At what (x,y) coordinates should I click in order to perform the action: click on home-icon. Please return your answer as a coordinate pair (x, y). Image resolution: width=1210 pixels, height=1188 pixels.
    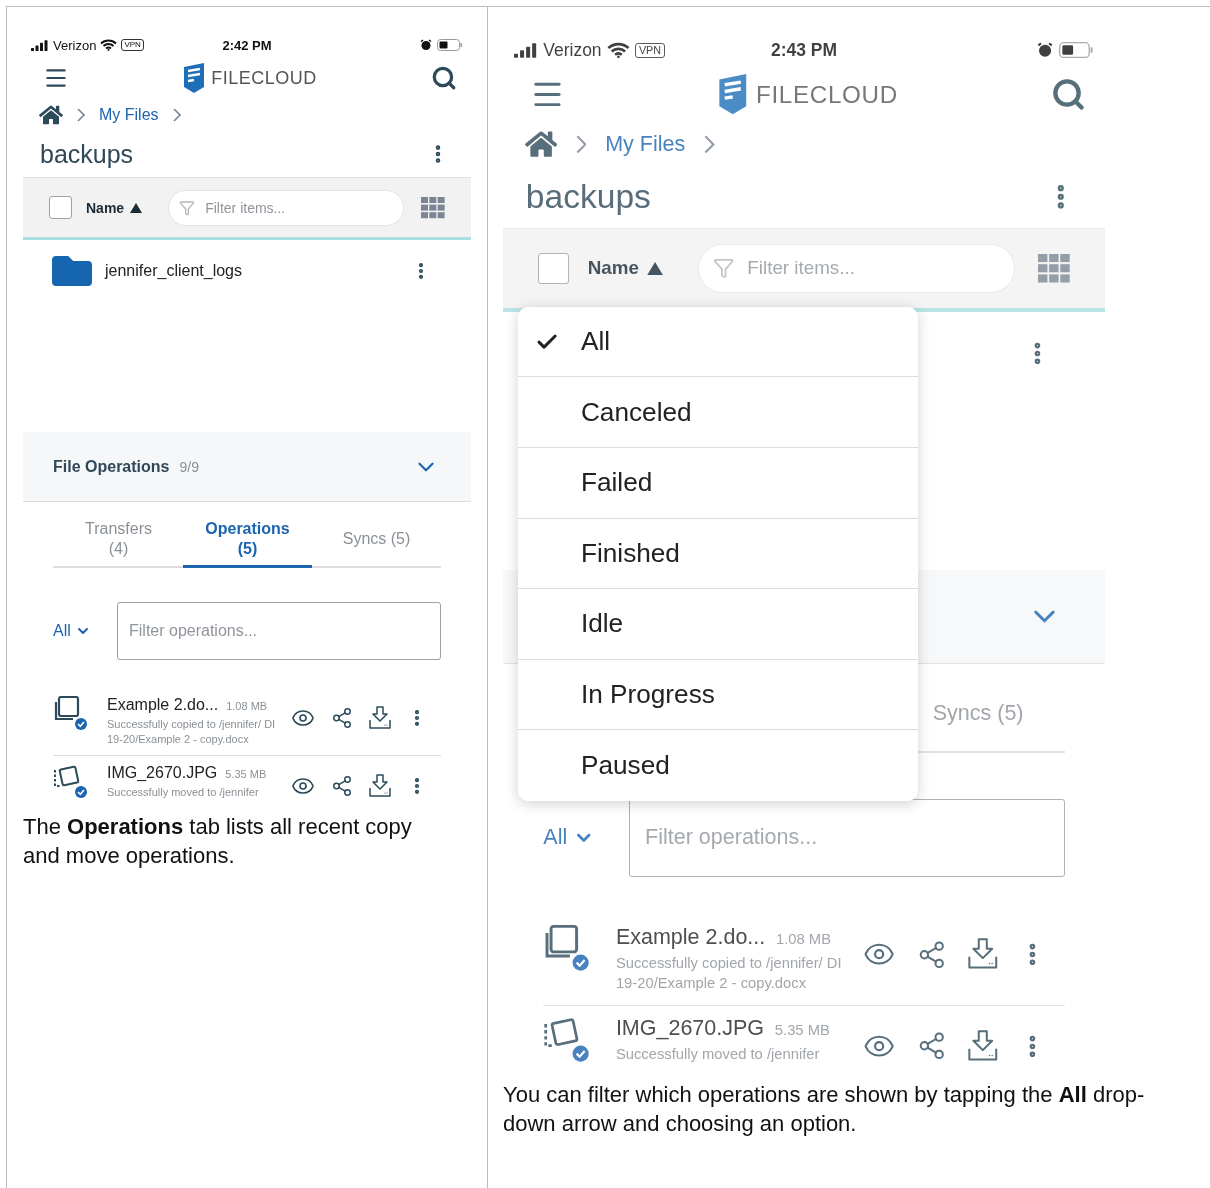
    Looking at the image, I should click on (51, 115).